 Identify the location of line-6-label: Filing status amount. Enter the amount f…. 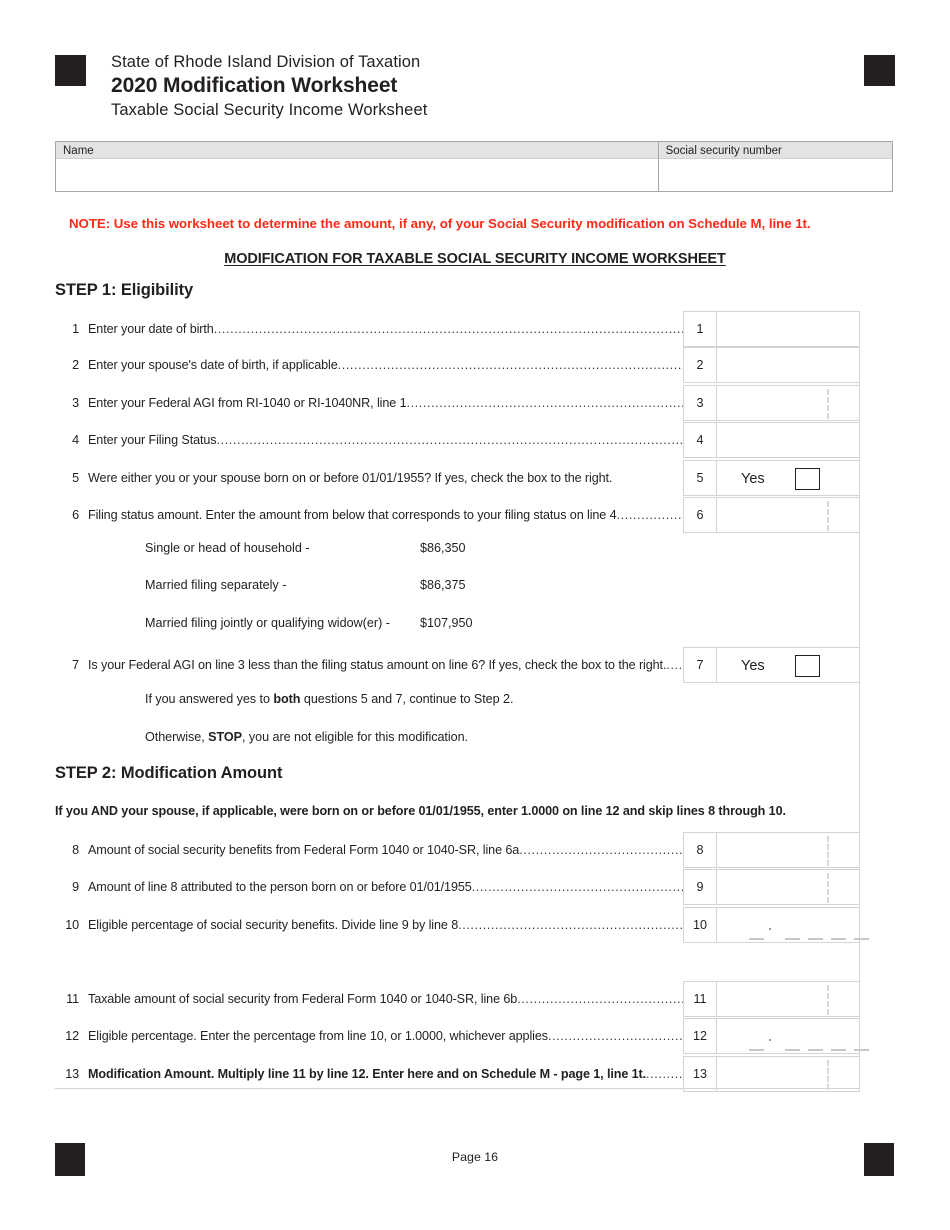
(352, 515).